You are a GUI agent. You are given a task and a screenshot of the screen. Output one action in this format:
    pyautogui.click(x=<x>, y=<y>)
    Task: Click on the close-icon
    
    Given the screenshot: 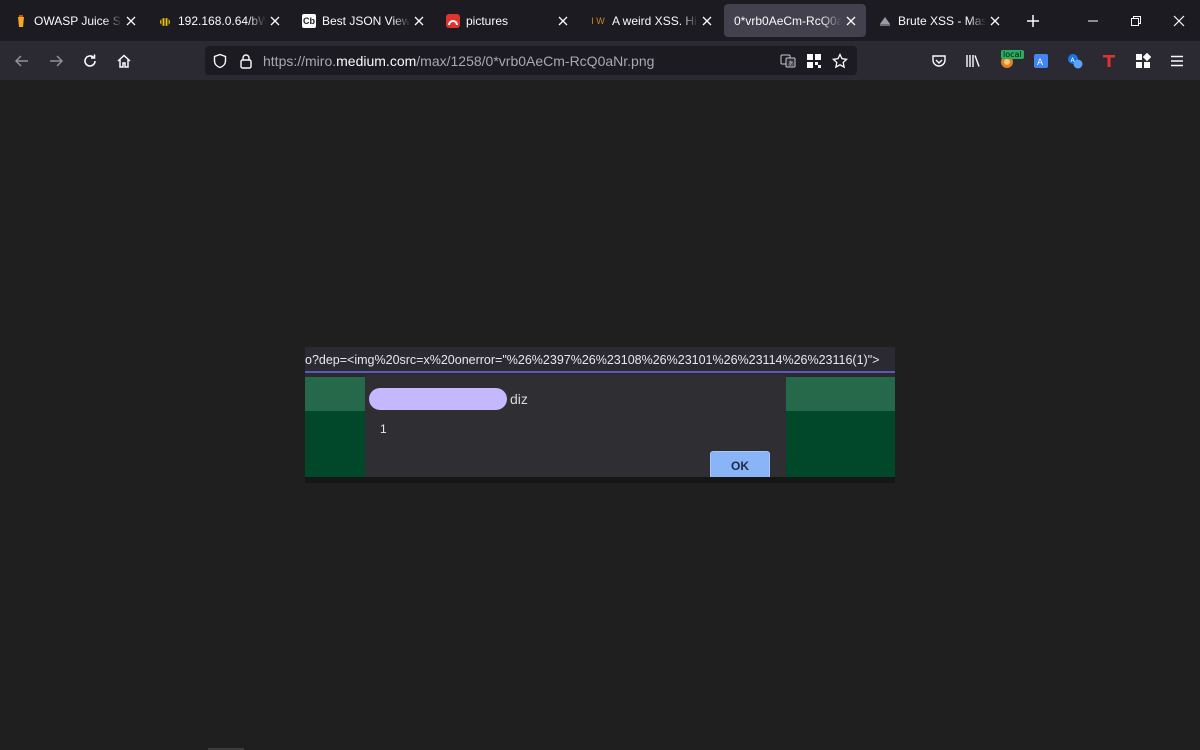 What is the action you would take?
    pyautogui.click(x=1178, y=20)
    